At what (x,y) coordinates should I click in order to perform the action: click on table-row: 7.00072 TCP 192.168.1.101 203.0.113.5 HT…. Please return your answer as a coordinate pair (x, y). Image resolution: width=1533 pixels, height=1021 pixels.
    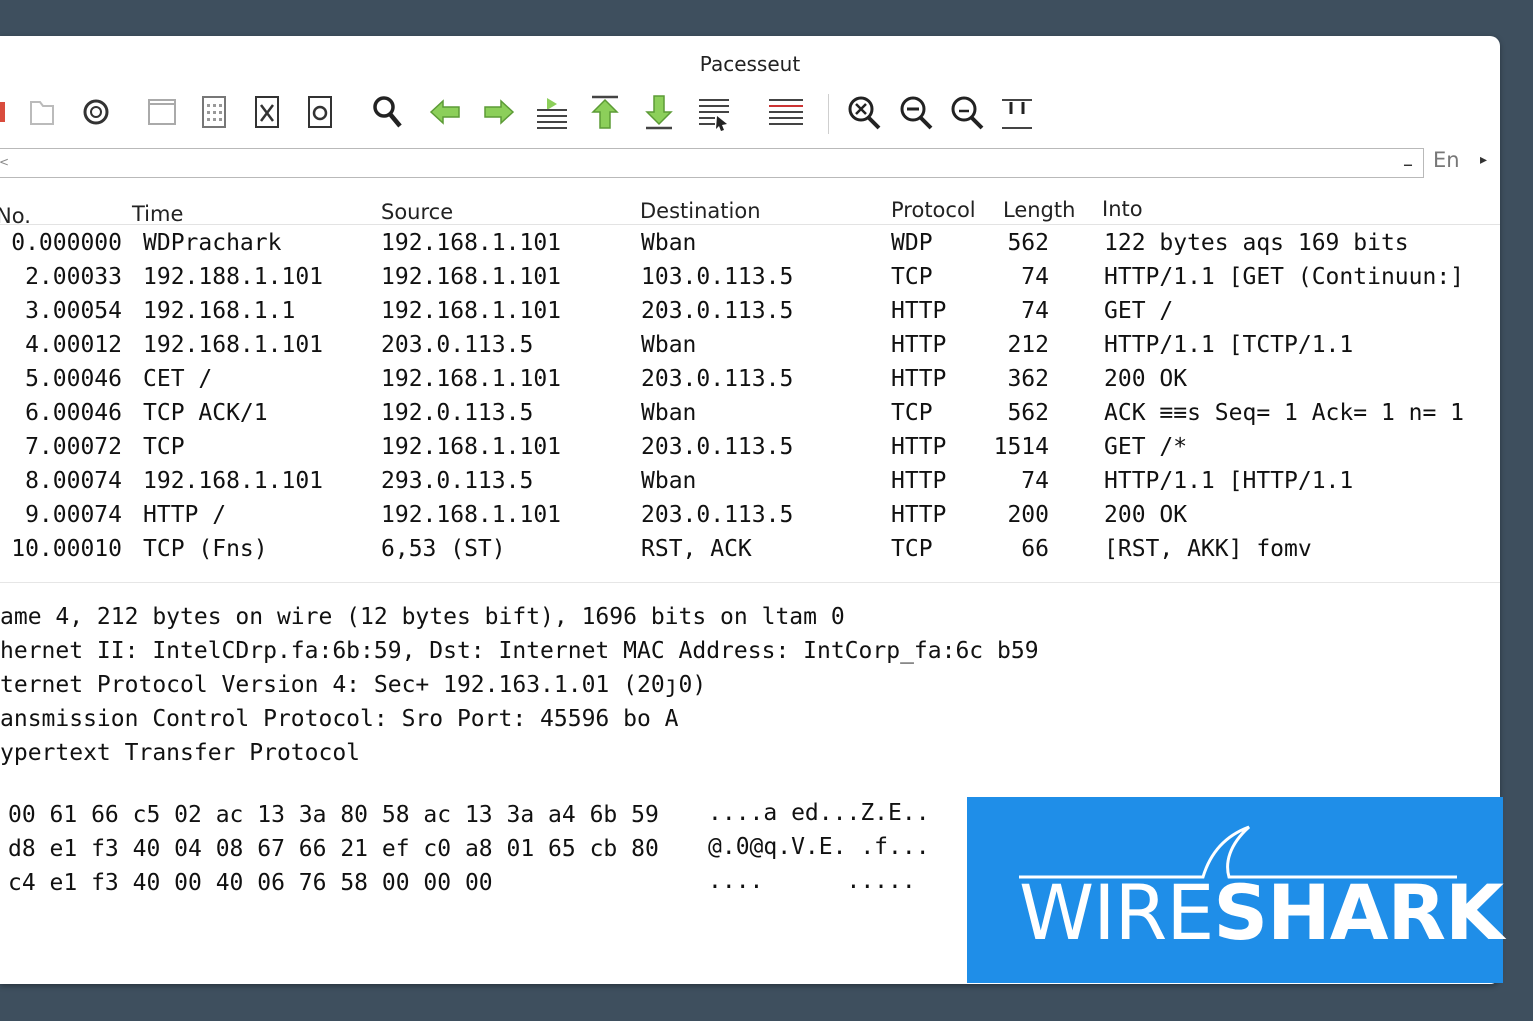
    Looking at the image, I should click on (750, 449).